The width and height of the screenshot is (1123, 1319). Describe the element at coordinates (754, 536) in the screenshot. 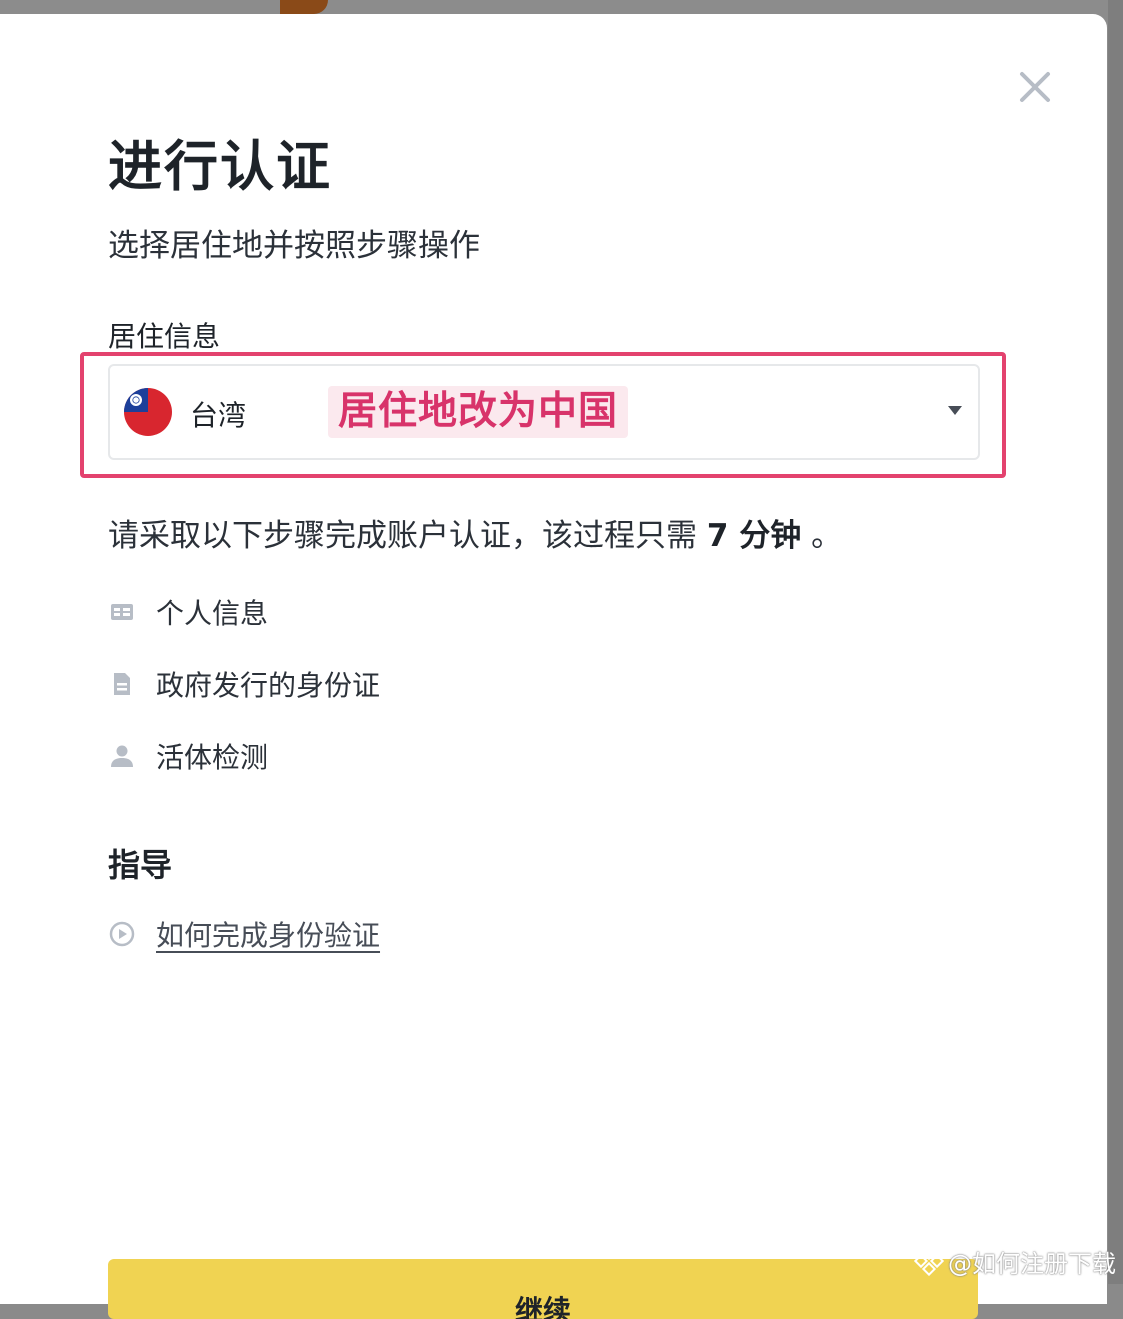

I see `instruction-duration: 7 分钟` at that location.